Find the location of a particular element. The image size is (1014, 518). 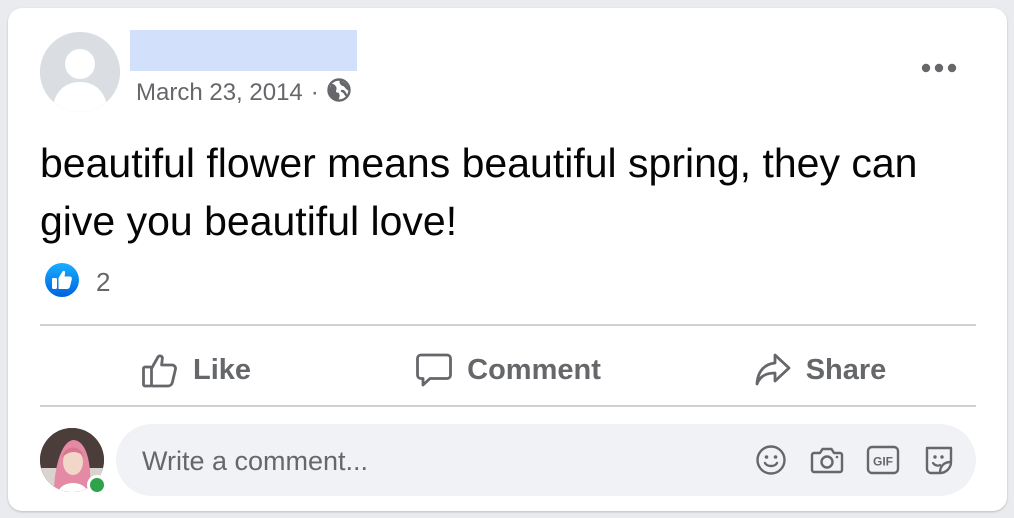

reactions-summary: 2 is located at coordinates (77, 282).